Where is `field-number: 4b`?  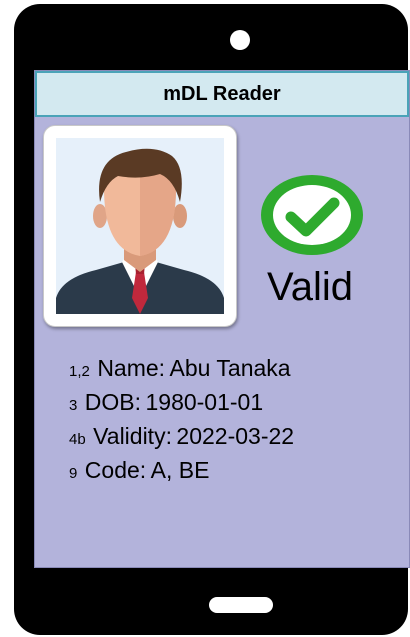
field-number: 4b is located at coordinates (77, 439).